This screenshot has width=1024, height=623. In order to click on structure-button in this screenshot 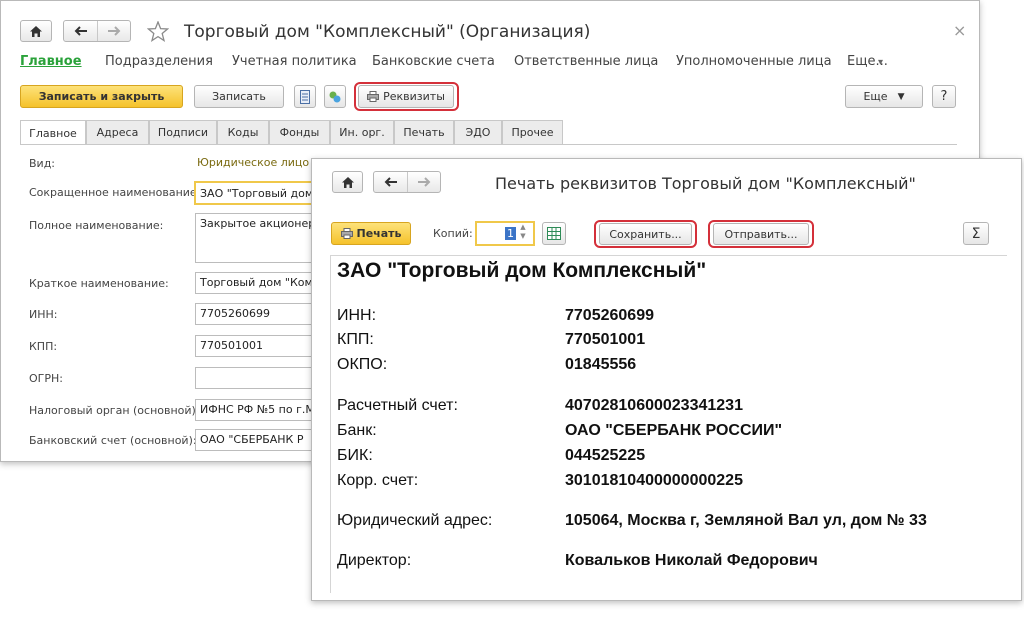, I will do `click(335, 96)`.